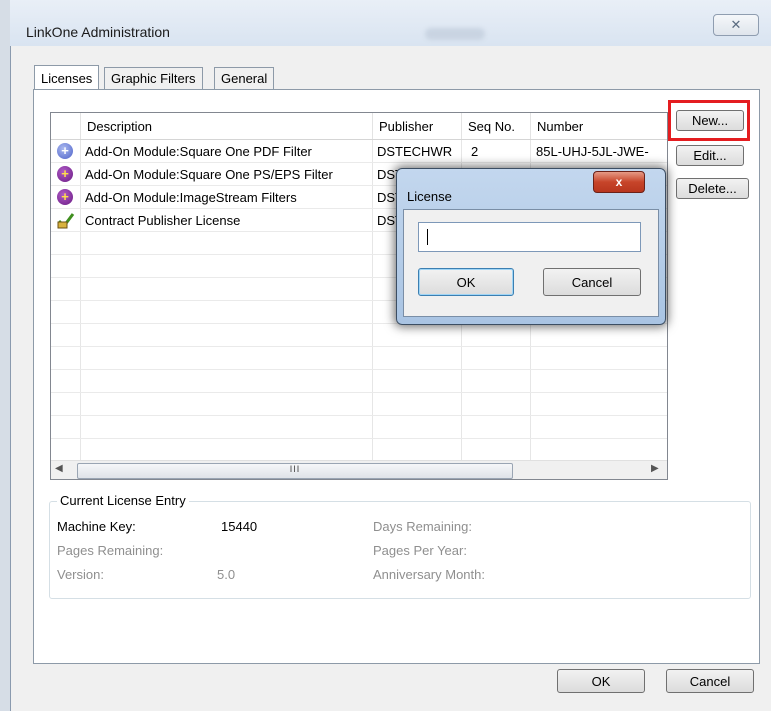 The width and height of the screenshot is (771, 711). I want to click on license-dialog-title: License, so click(429, 196).